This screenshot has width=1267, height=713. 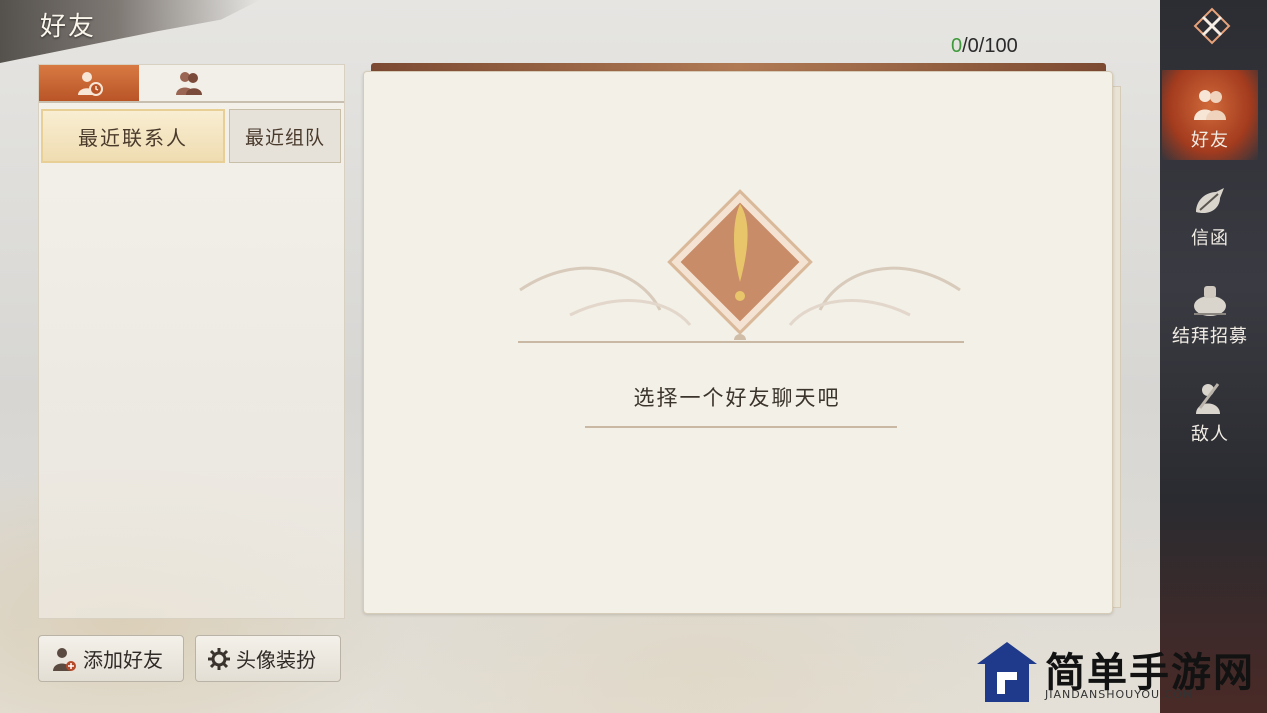 I want to click on recent-contacts-icon, so click(x=90, y=84).